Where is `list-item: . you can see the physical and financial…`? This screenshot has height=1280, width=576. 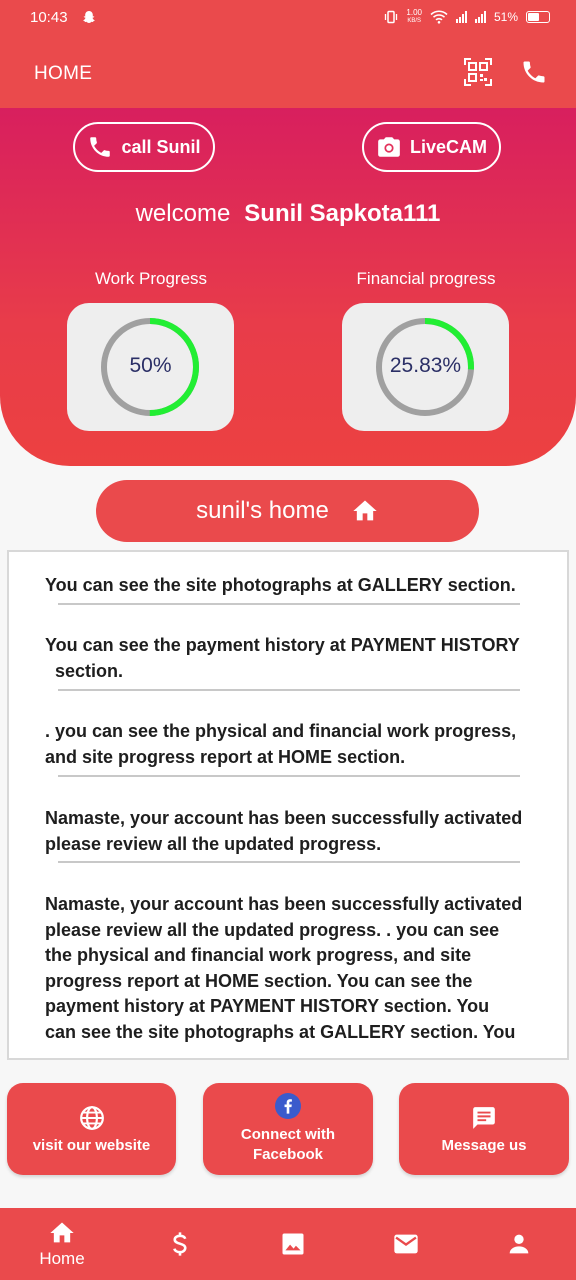 list-item: . you can see the physical and financial… is located at coordinates (290, 744).